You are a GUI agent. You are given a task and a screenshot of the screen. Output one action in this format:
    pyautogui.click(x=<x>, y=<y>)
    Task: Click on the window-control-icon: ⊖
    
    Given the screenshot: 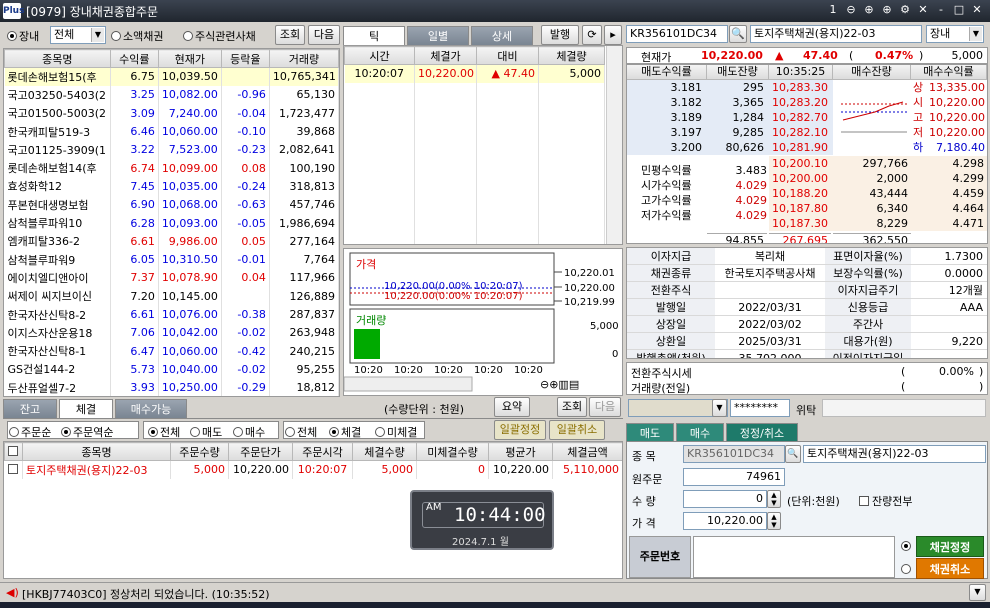 What is the action you would take?
    pyautogui.click(x=851, y=10)
    